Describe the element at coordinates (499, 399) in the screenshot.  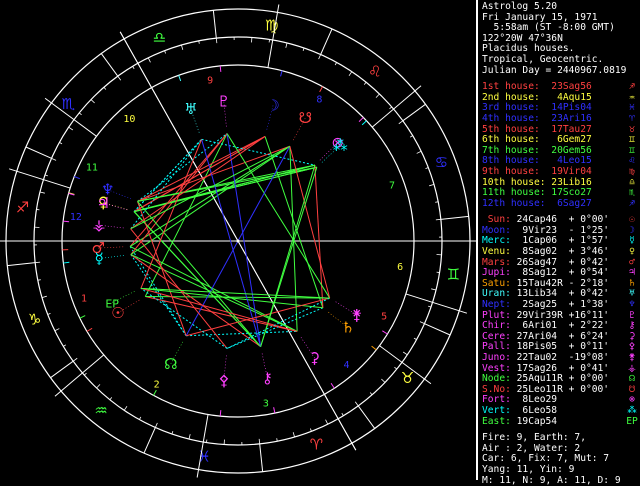
I see `planet-name: Fort:` at that location.